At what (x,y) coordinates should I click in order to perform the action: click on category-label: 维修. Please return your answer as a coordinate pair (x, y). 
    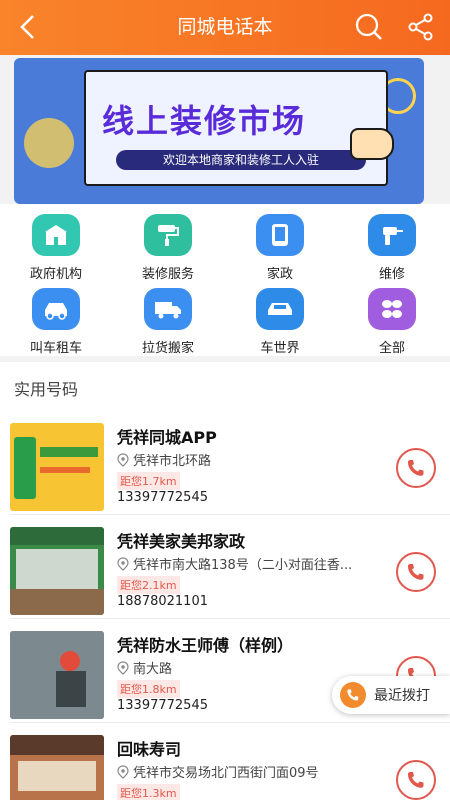
    Looking at the image, I should click on (391, 274).